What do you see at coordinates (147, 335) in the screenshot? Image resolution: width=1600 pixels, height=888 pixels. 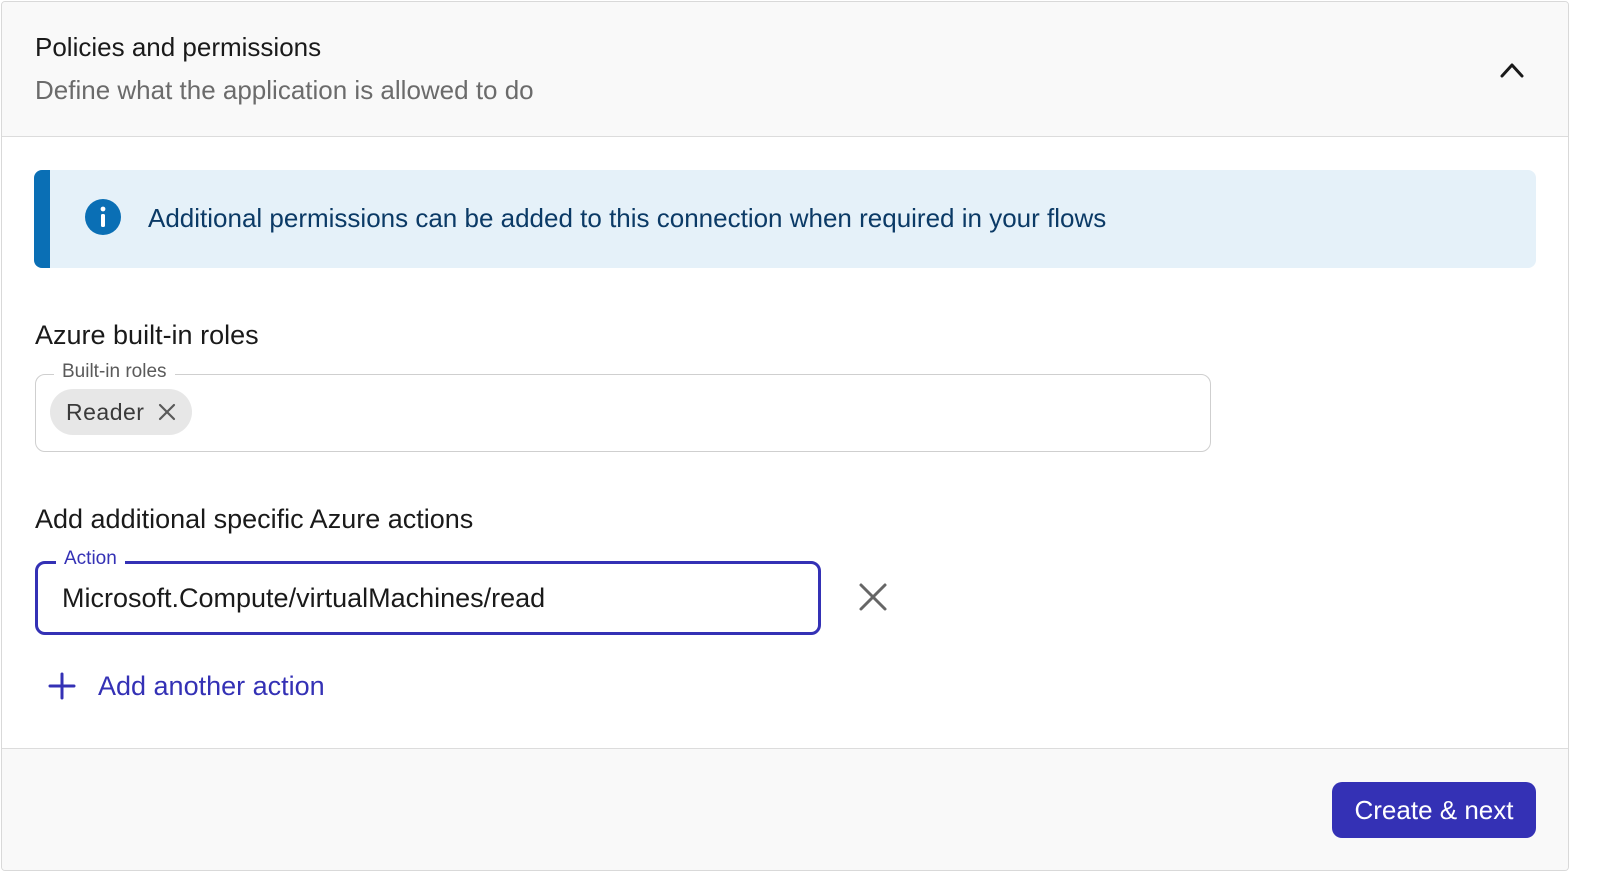 I see `builtin-roles-heading: Azure built-in roles` at bounding box center [147, 335].